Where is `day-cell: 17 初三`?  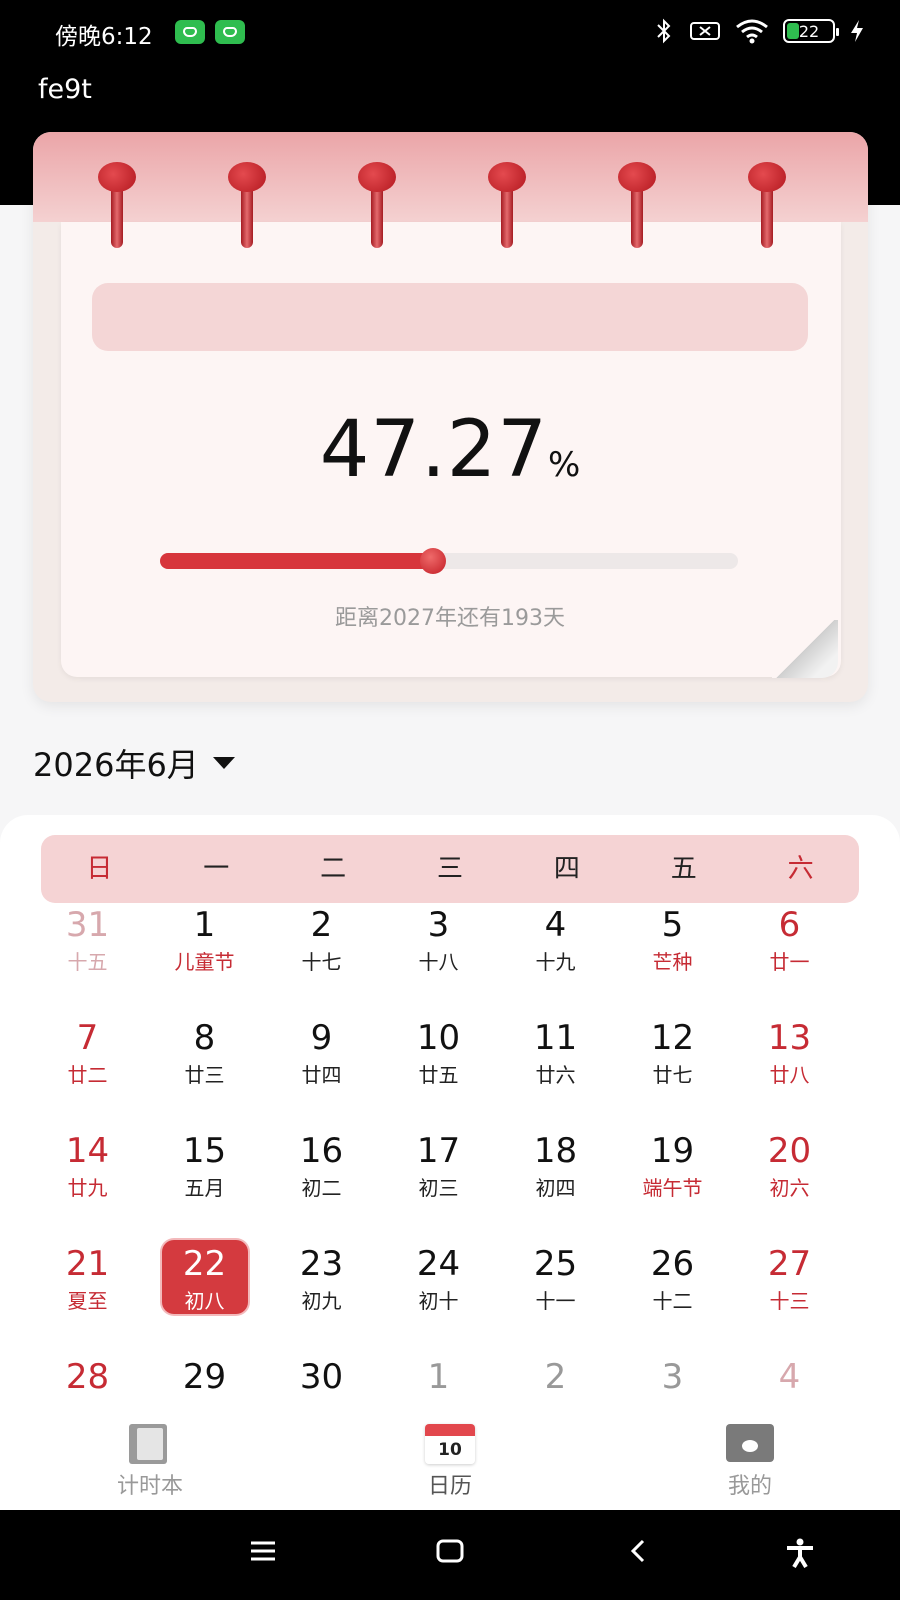
day-cell: 17 初三 is located at coordinates (438, 1185).